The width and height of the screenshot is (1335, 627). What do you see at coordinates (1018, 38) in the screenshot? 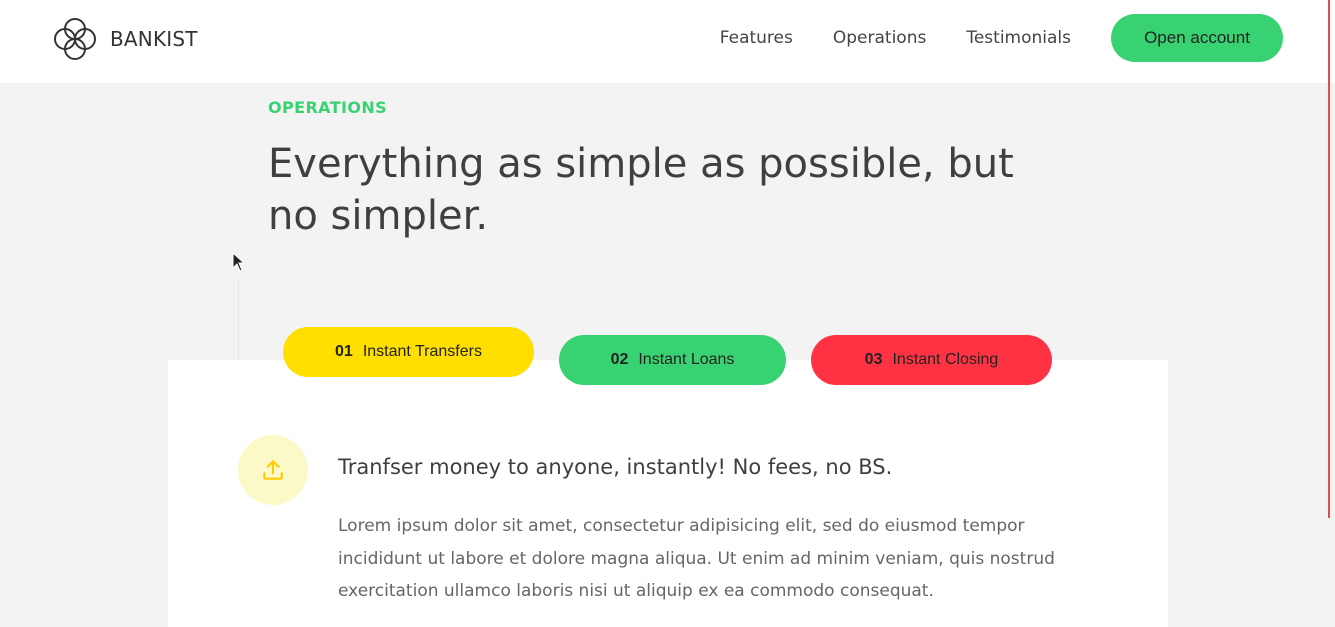
I see `nav-link-testimonials: Testimonials` at bounding box center [1018, 38].